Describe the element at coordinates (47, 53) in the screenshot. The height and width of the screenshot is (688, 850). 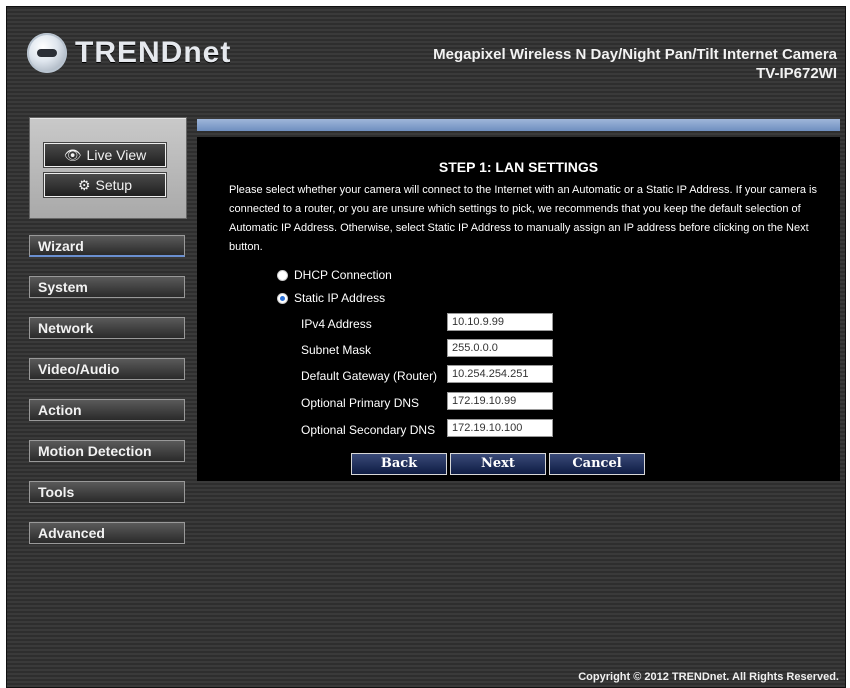
I see `trendnet-logo-icon` at that location.